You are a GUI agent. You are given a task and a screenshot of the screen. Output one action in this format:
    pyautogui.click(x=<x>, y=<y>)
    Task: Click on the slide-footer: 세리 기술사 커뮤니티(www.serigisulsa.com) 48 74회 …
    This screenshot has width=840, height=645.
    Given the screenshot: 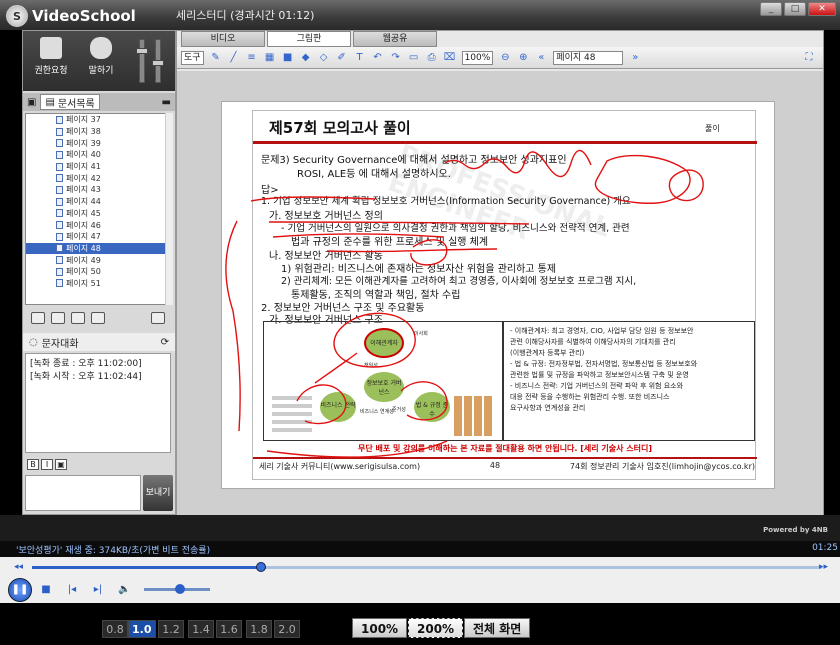 What is the action you would take?
    pyautogui.click(x=507, y=466)
    